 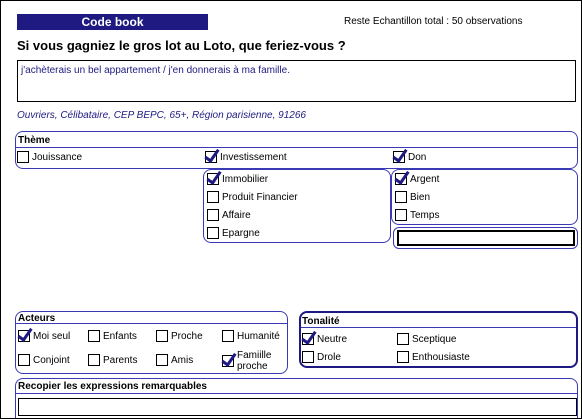 What do you see at coordinates (417, 157) in the screenshot?
I see `checkbox-label: Don` at bounding box center [417, 157].